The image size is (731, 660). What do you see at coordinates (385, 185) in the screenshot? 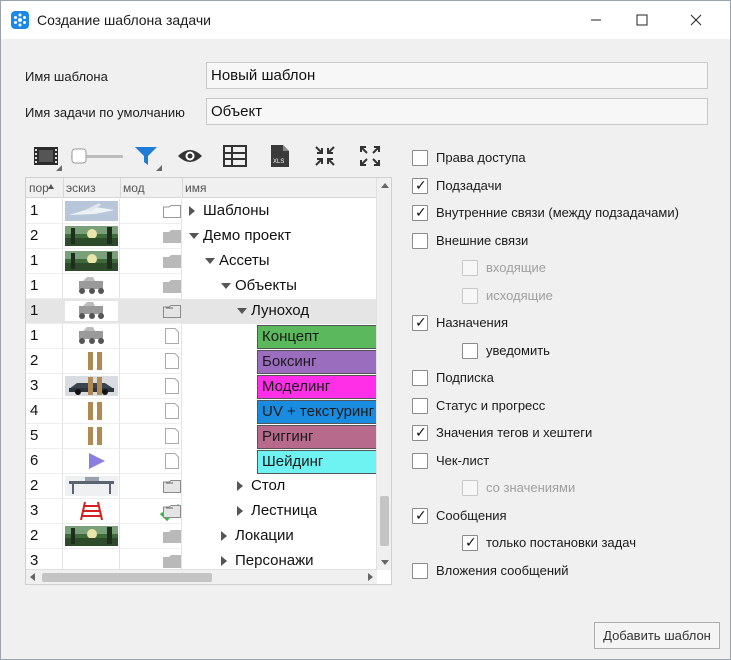
I see `scroll-up-icon` at bounding box center [385, 185].